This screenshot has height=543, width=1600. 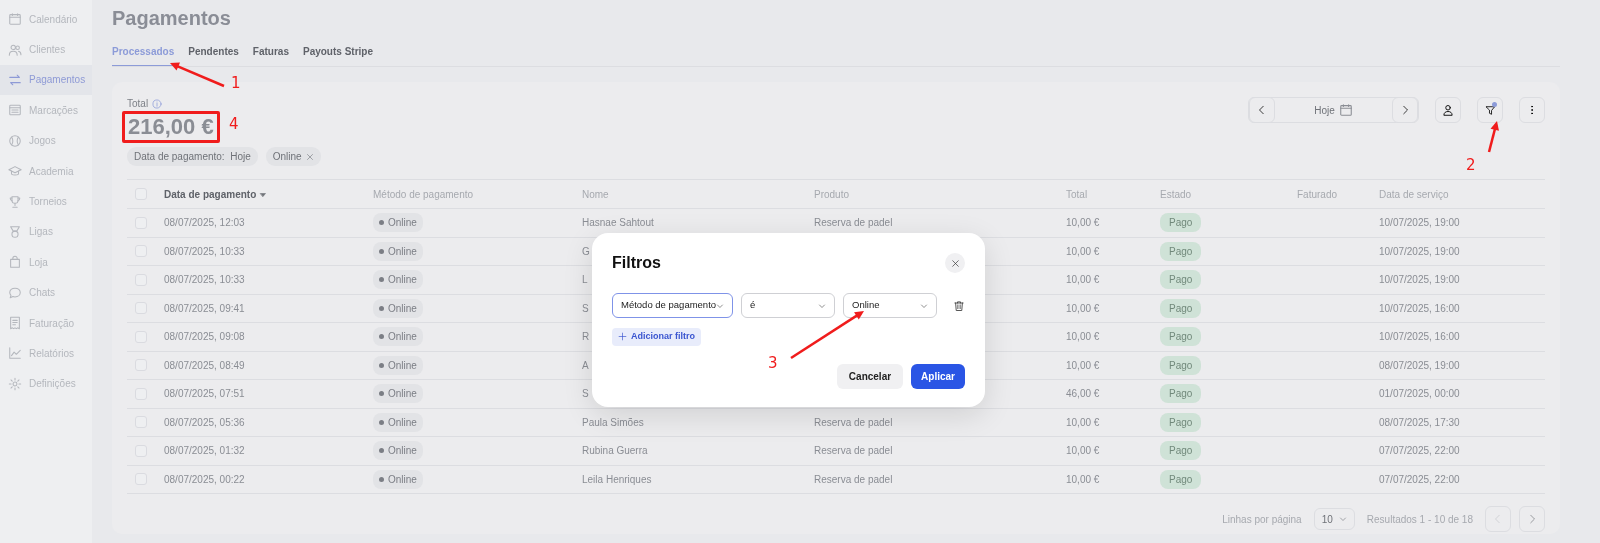 I want to click on table-cell: 08/07/2025, 09:08, so click(x=204, y=337).